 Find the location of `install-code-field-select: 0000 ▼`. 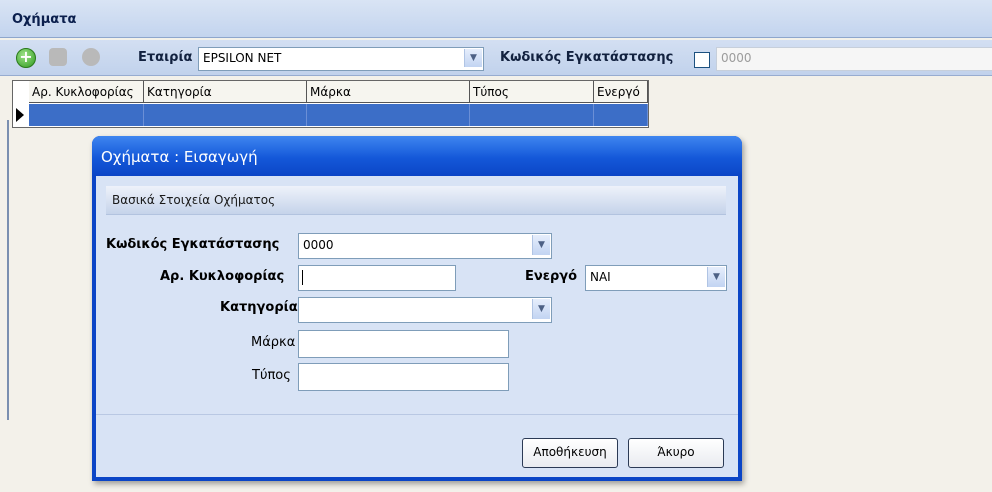

install-code-field-select: 0000 ▼ is located at coordinates (425, 246).